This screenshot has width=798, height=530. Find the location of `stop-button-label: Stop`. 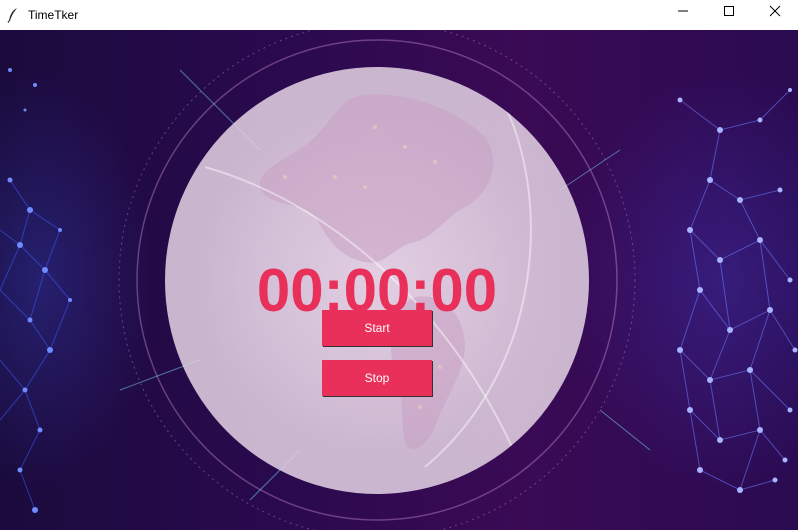

stop-button-label: Stop is located at coordinates (377, 378).